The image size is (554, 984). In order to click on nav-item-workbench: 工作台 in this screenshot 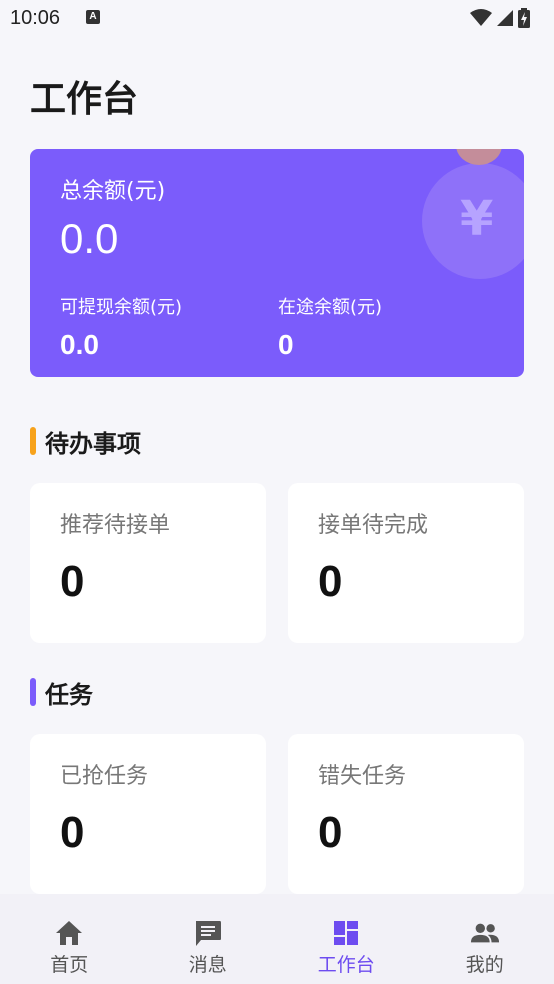, I will do `click(346, 939)`.